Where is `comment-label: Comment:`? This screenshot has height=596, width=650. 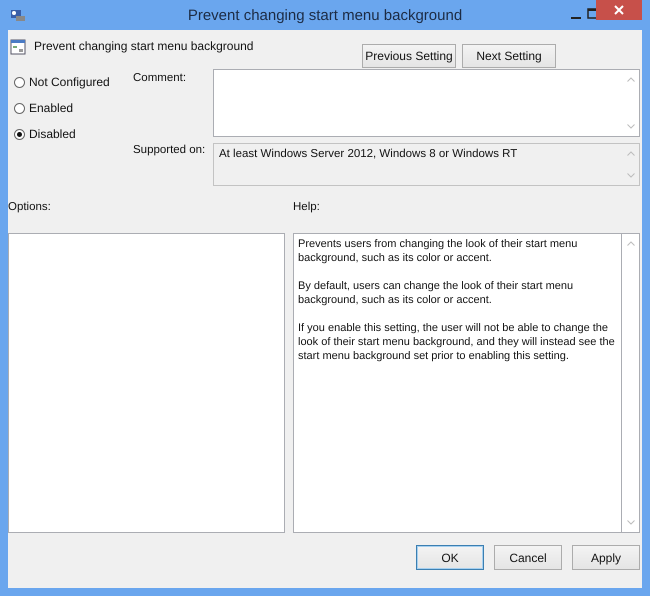
comment-label: Comment: is located at coordinates (159, 78).